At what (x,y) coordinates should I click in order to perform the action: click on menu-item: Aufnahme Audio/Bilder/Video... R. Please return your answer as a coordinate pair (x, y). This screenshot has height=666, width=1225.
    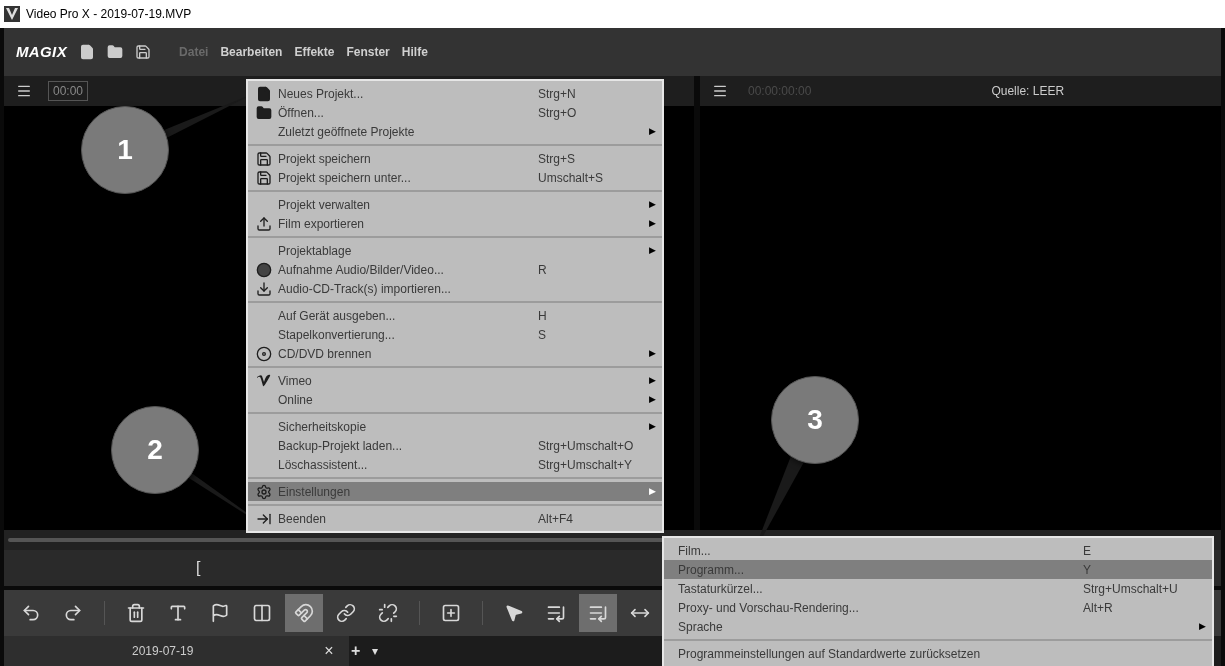
    Looking at the image, I should click on (455, 269).